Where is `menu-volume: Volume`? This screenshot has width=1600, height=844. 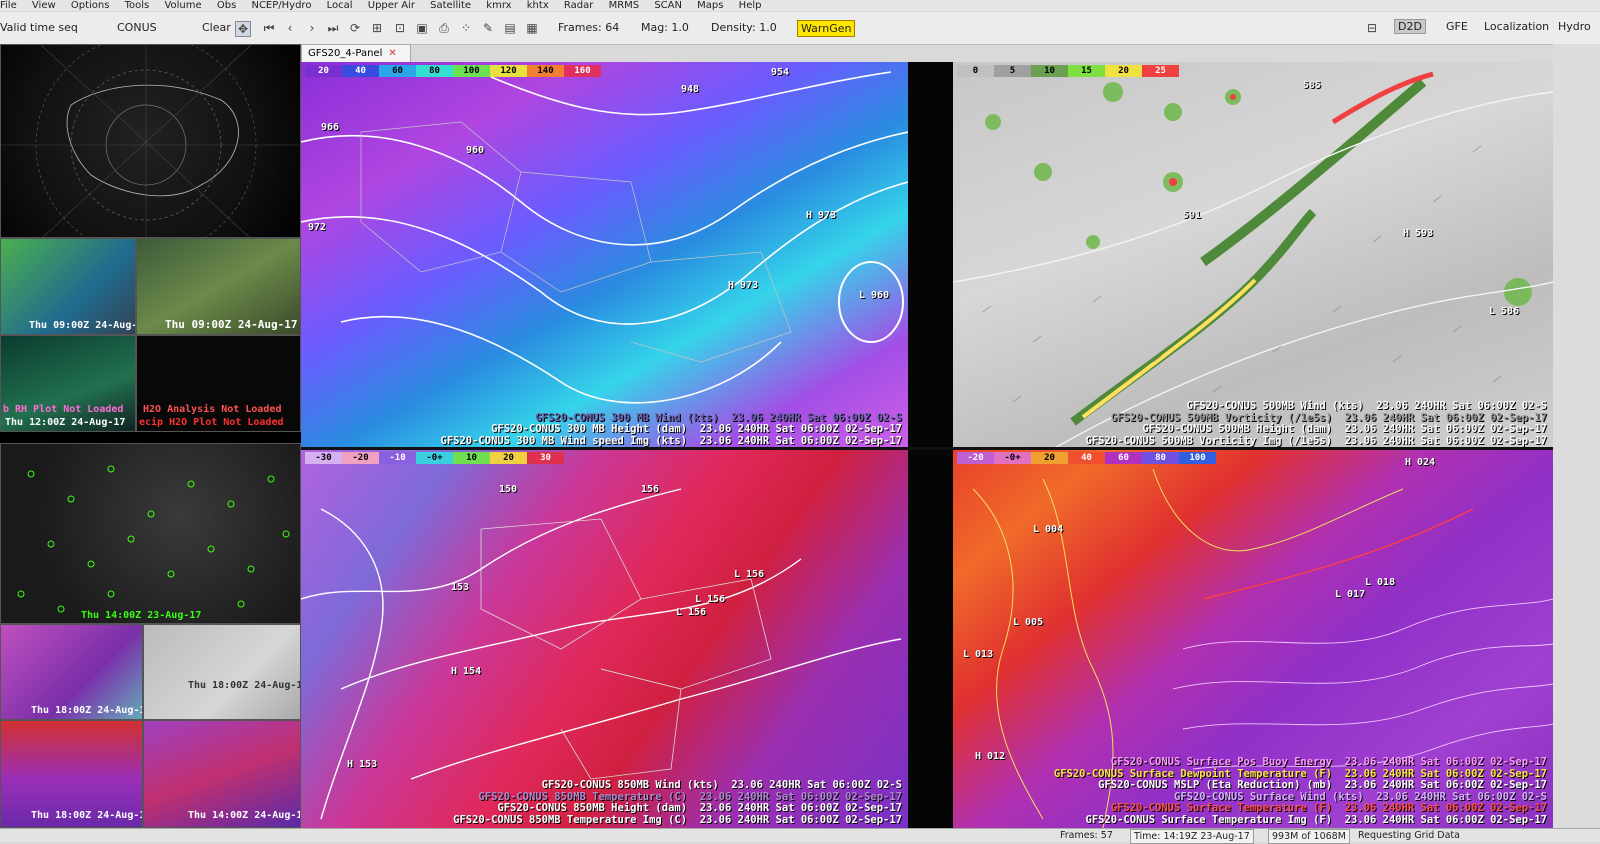
menu-volume: Volume is located at coordinates (182, 5).